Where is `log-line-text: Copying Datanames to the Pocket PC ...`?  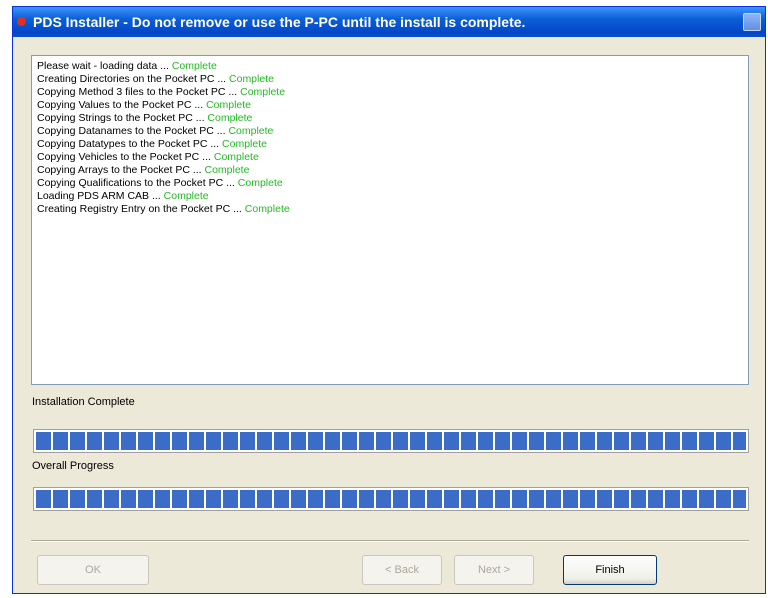 log-line-text: Copying Datanames to the Pocket PC ... is located at coordinates (131, 131).